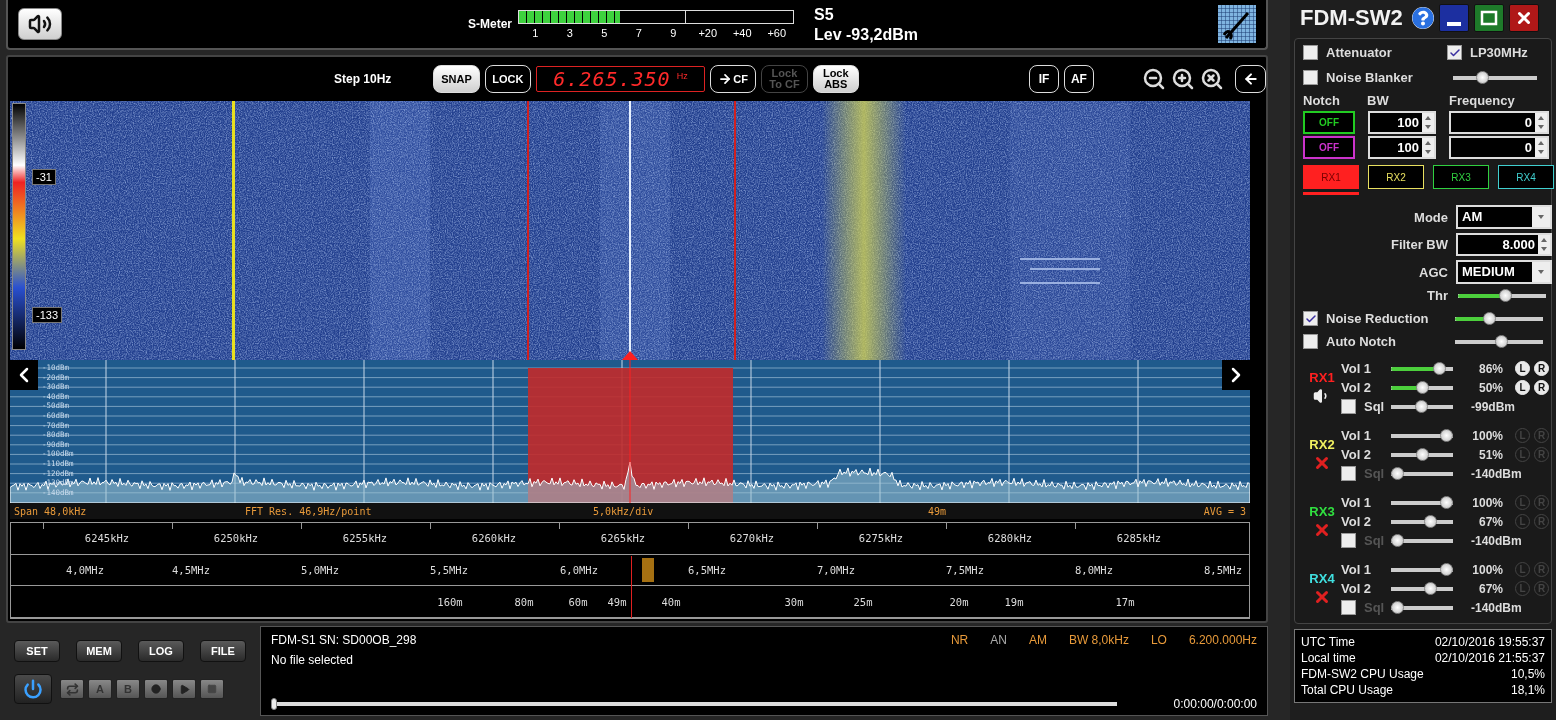 This screenshot has height=720, width=1556. Describe the element at coordinates (1453, 18) in the screenshot. I see `minimize-button` at that location.